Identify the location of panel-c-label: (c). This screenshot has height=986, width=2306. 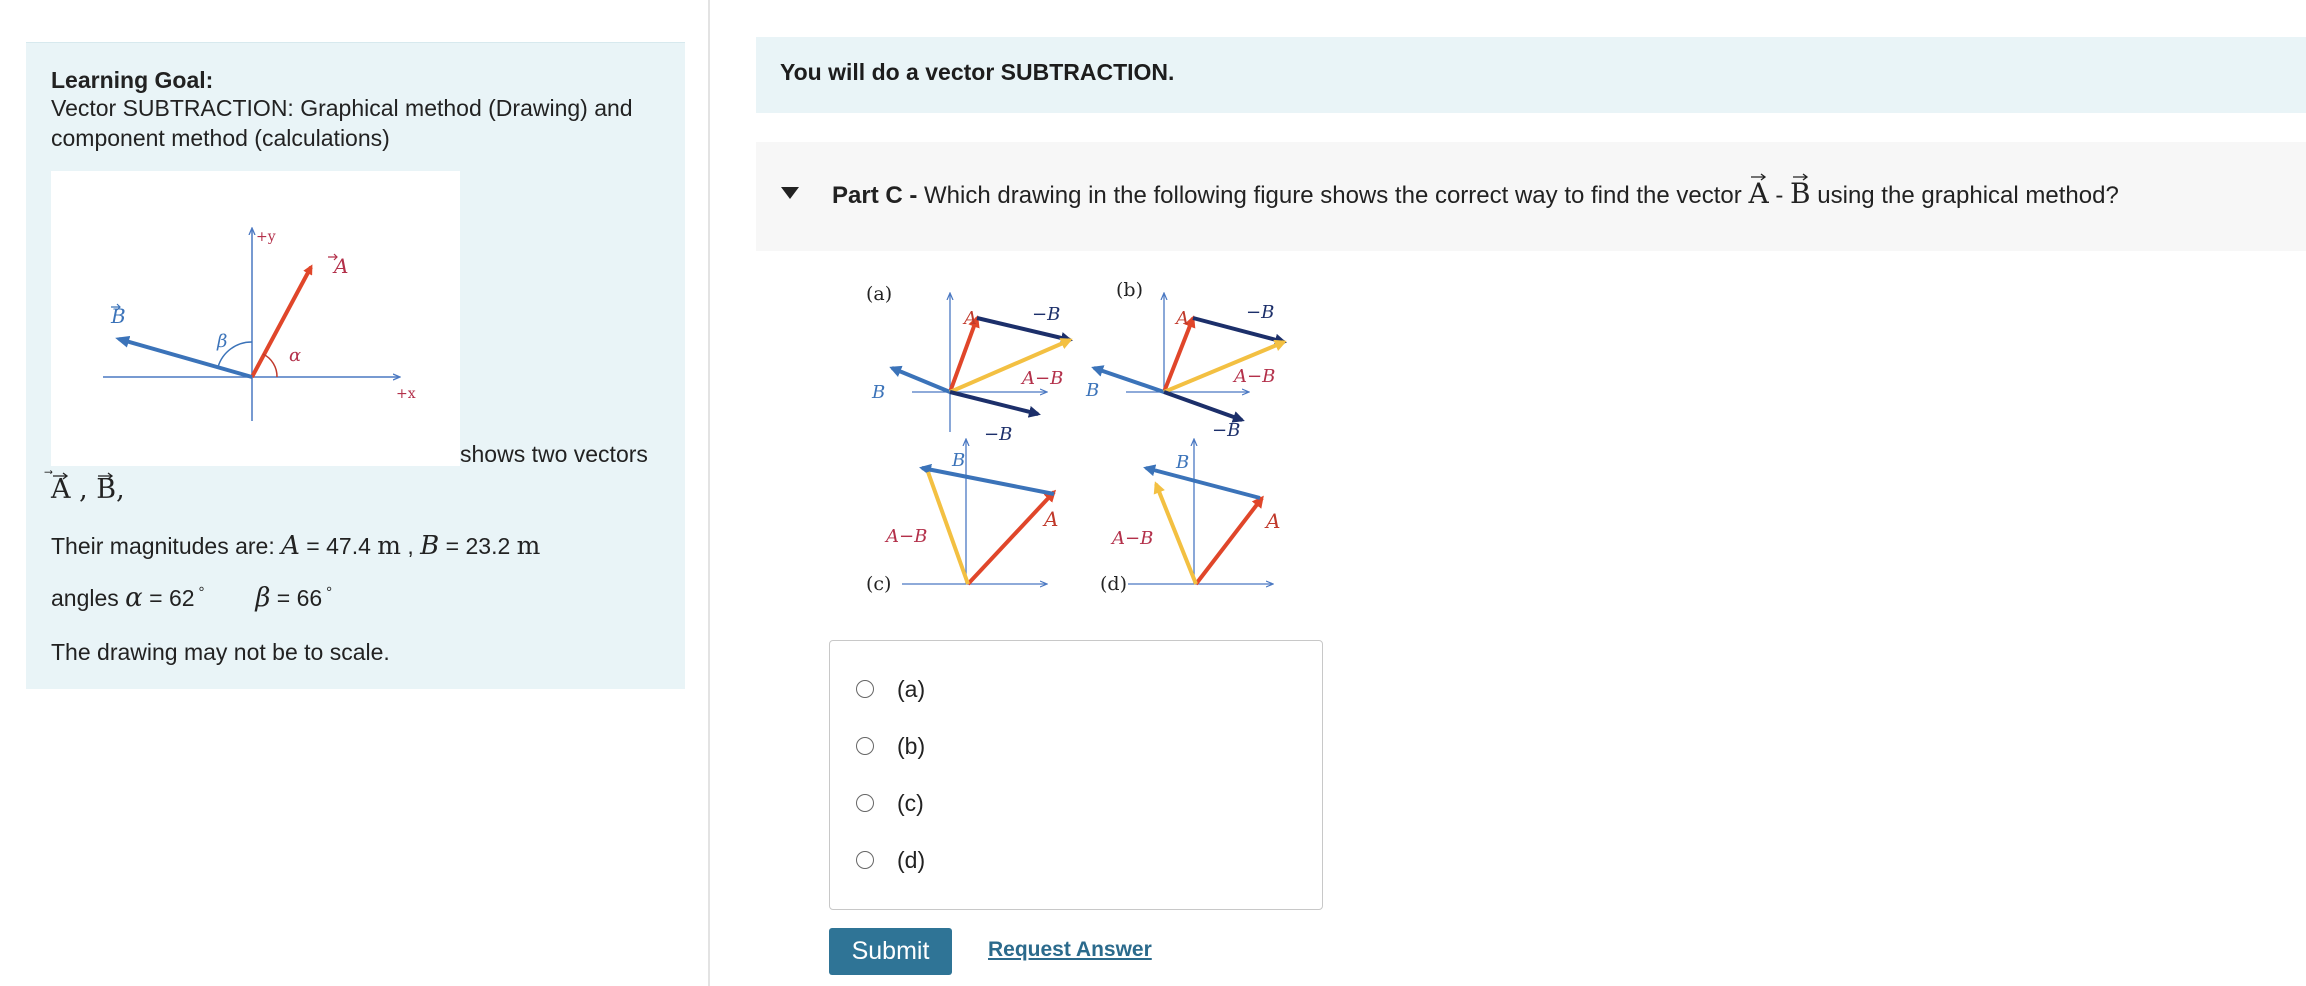
(878, 584).